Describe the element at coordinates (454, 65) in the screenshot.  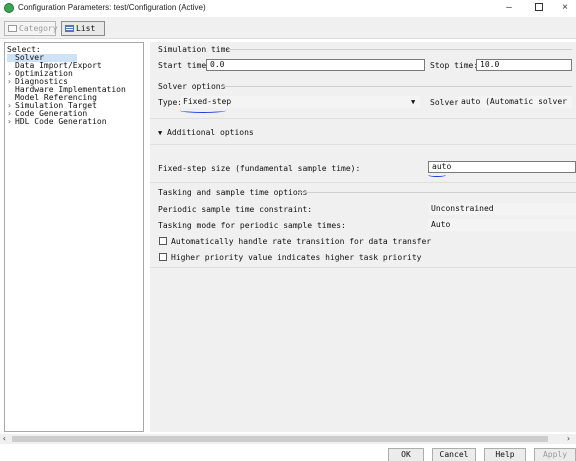
I see `stop-time-label: Stop time:` at that location.